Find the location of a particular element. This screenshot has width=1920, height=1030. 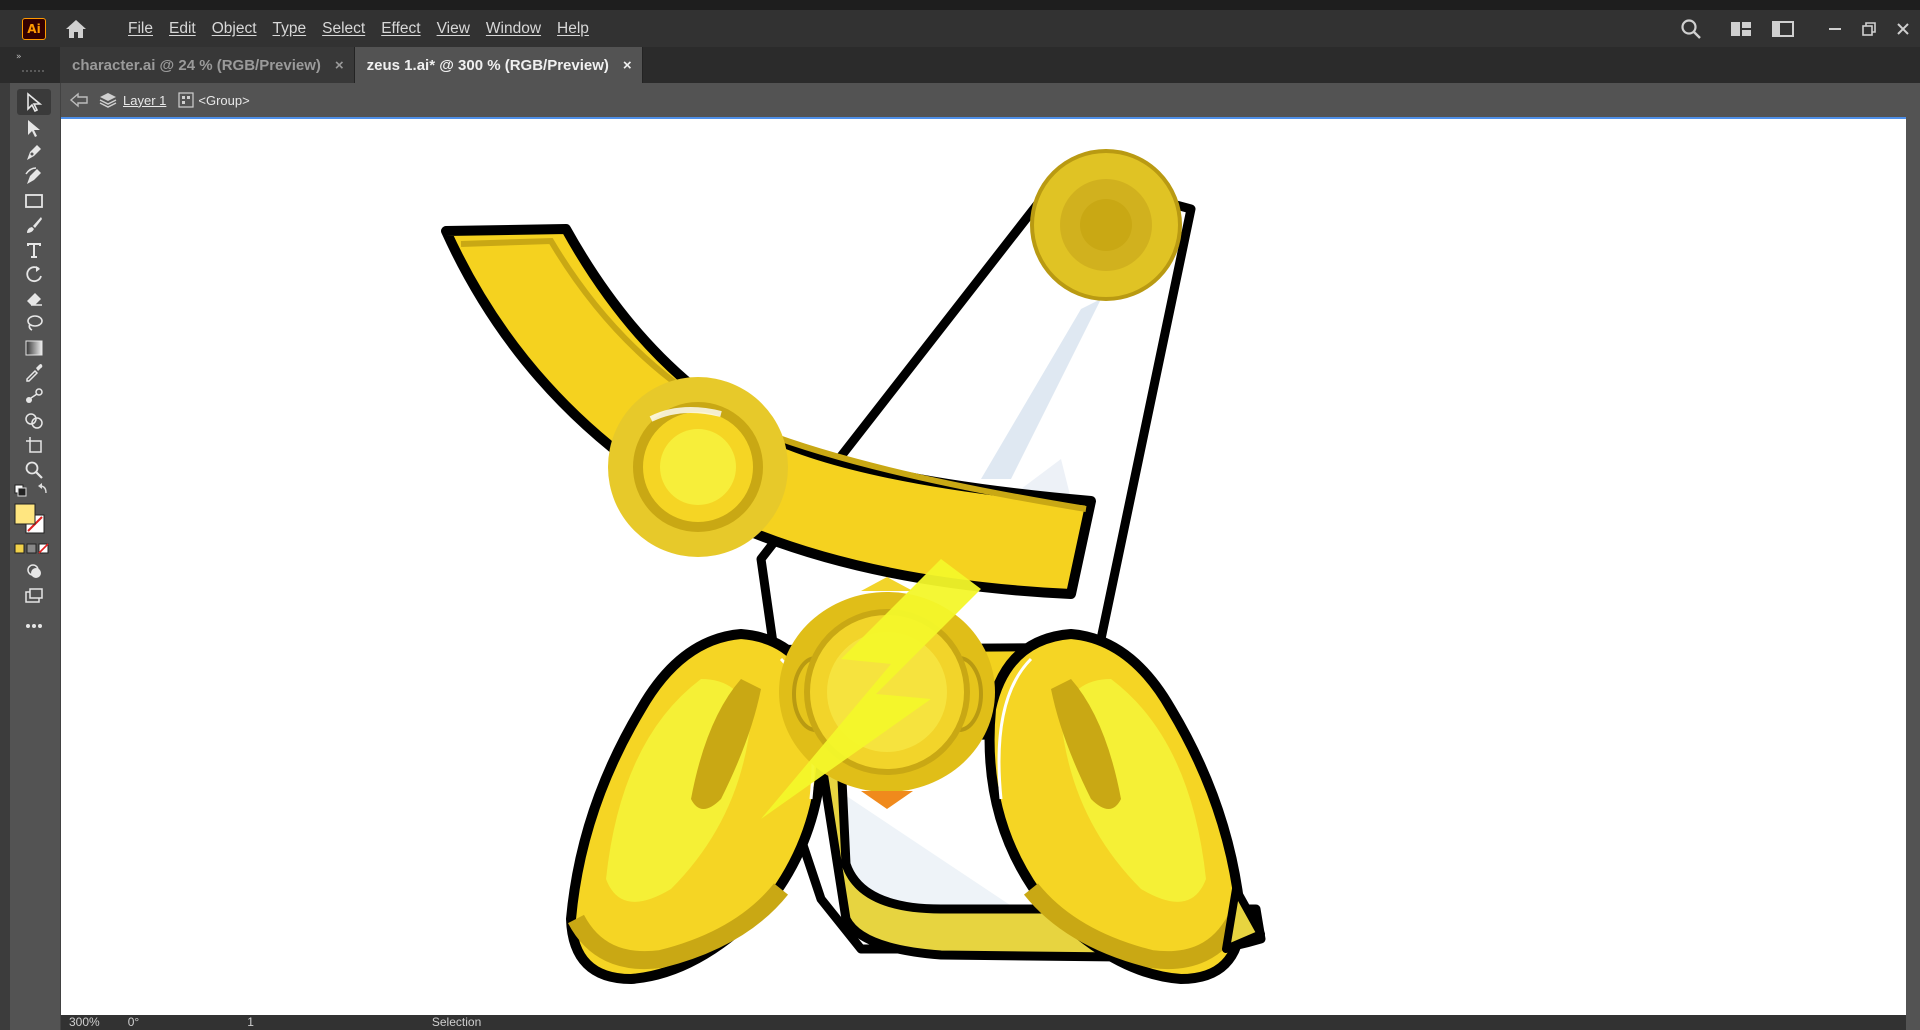

pen-tool-icon is located at coordinates (34, 152).